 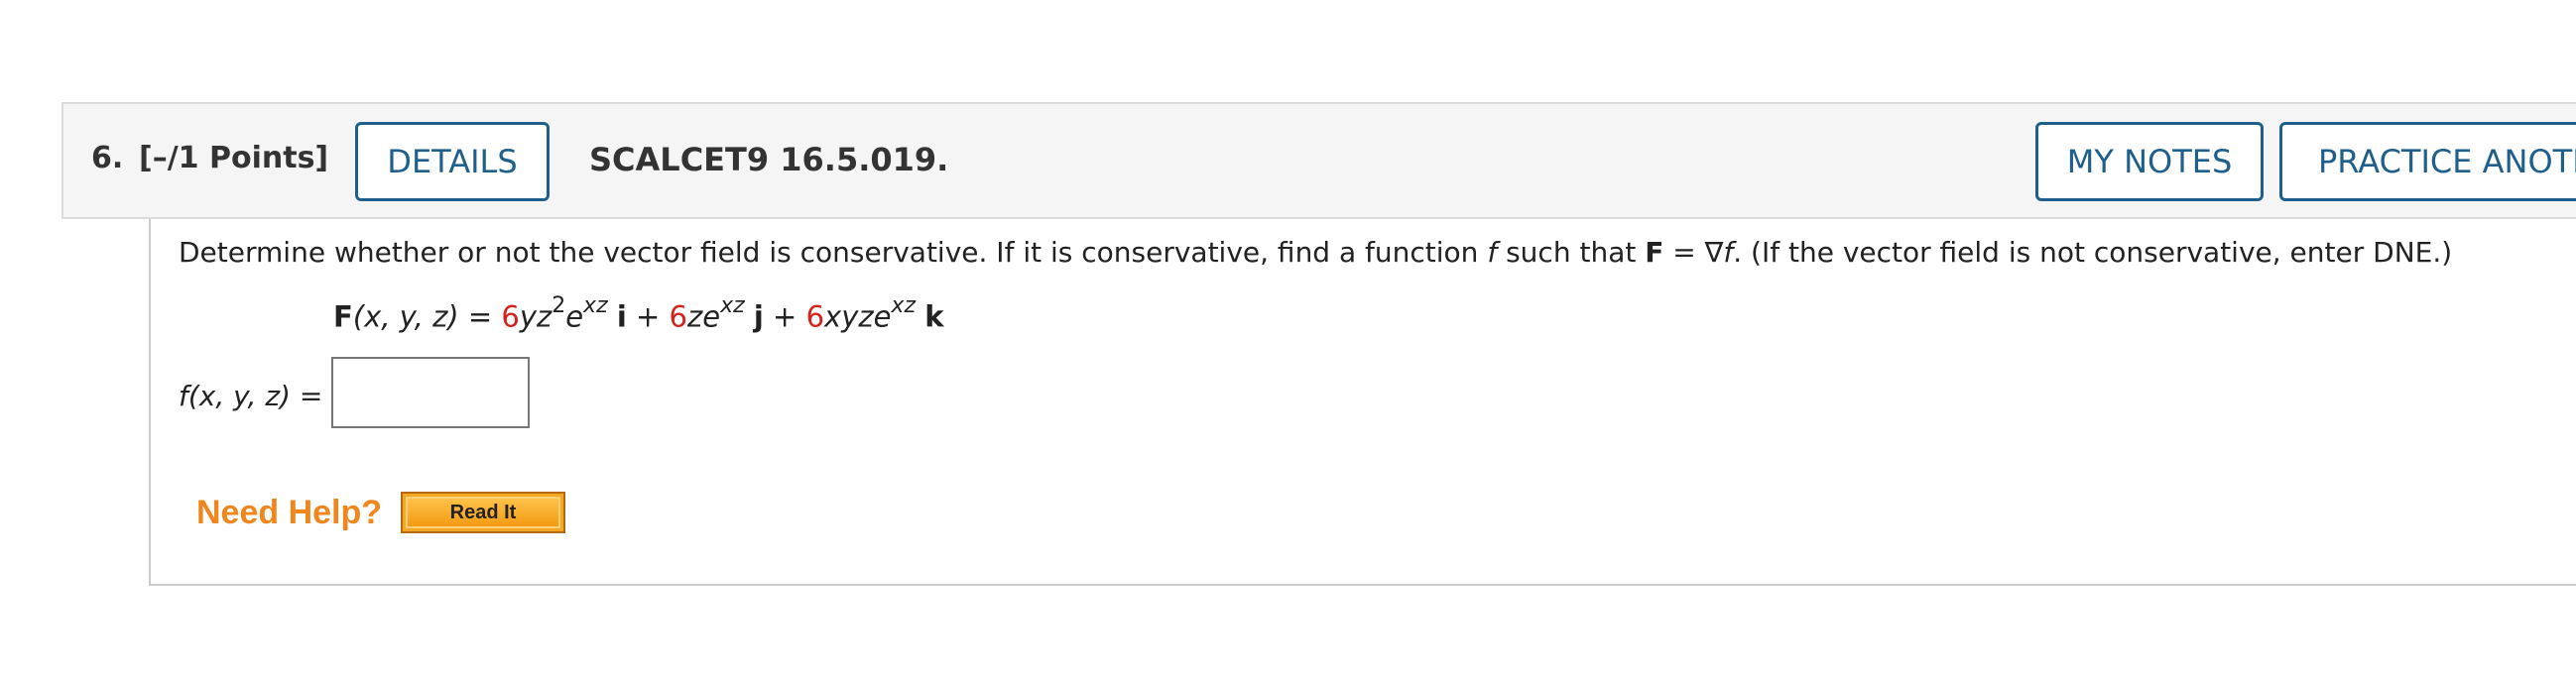 I want to click on term-1-e: e, so click(x=574, y=317).